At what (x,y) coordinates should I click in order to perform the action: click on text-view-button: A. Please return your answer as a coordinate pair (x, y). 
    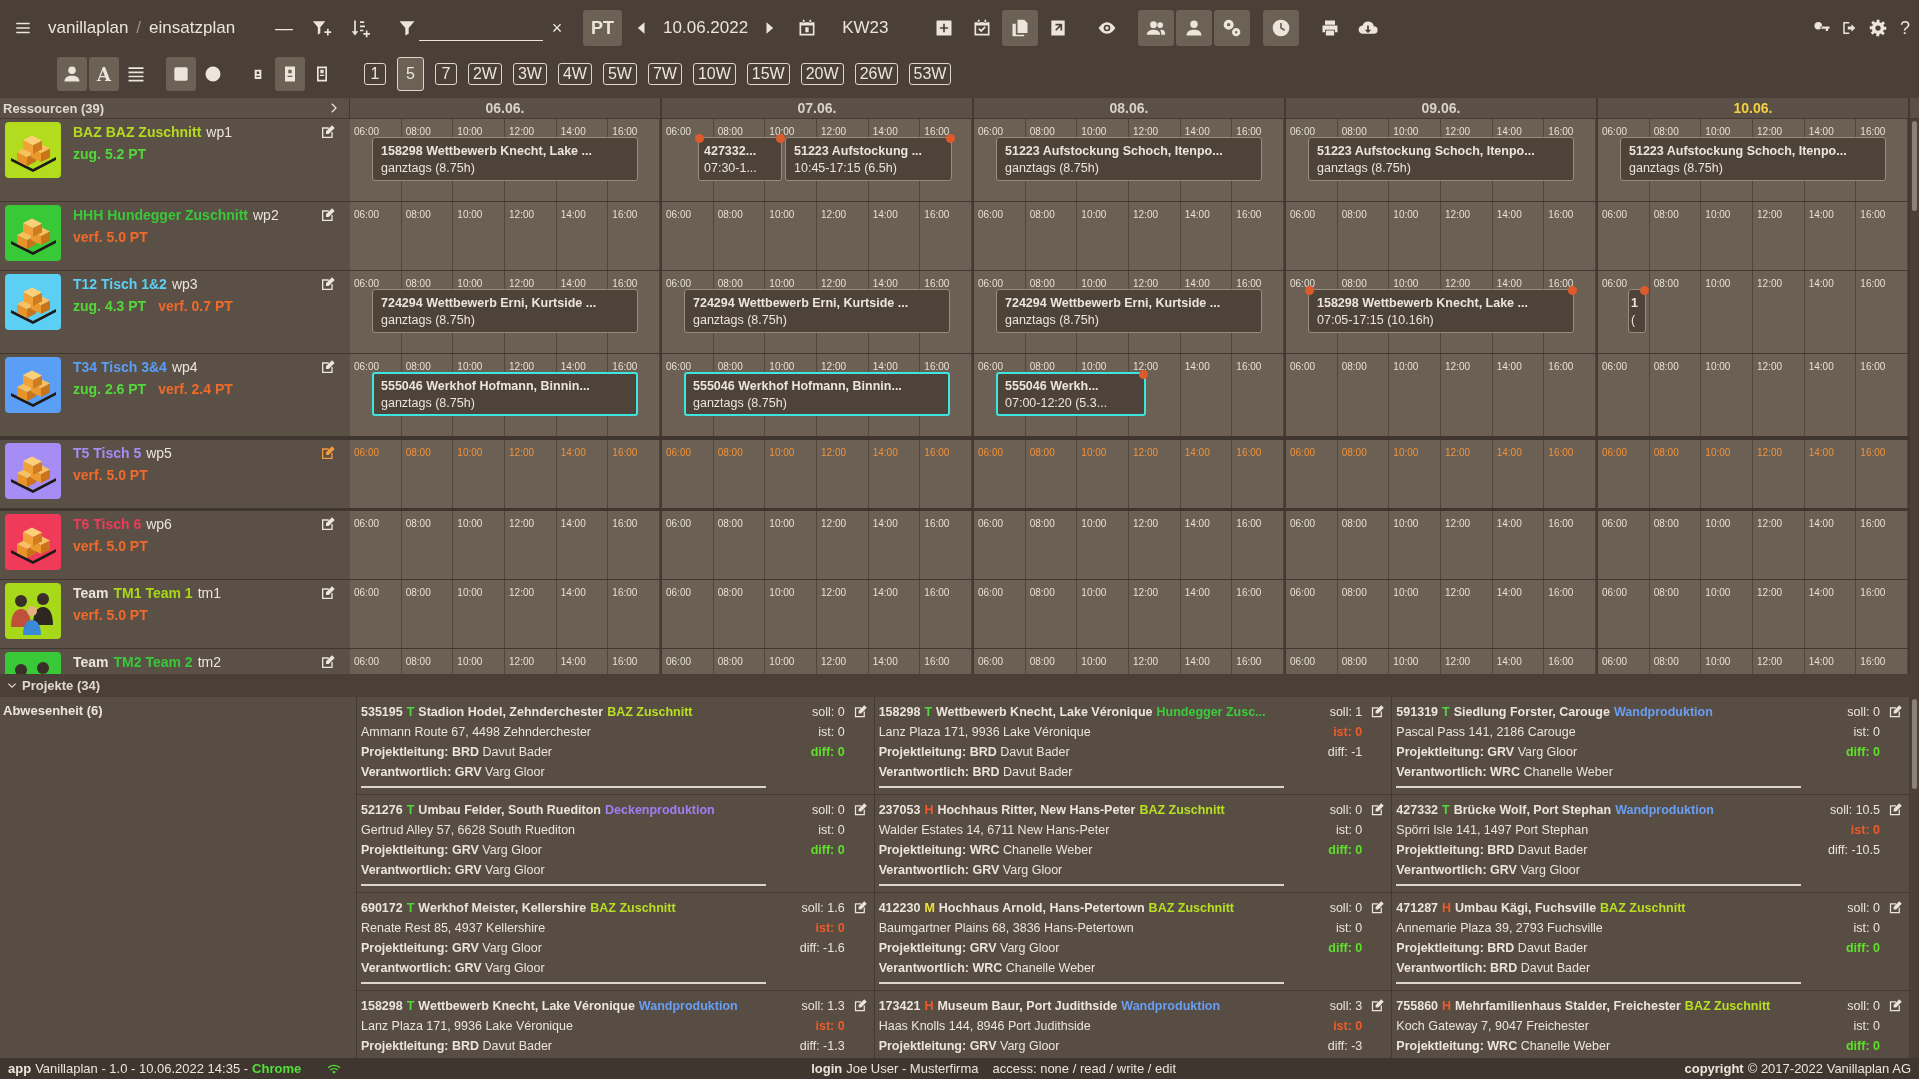
    Looking at the image, I should click on (104, 74).